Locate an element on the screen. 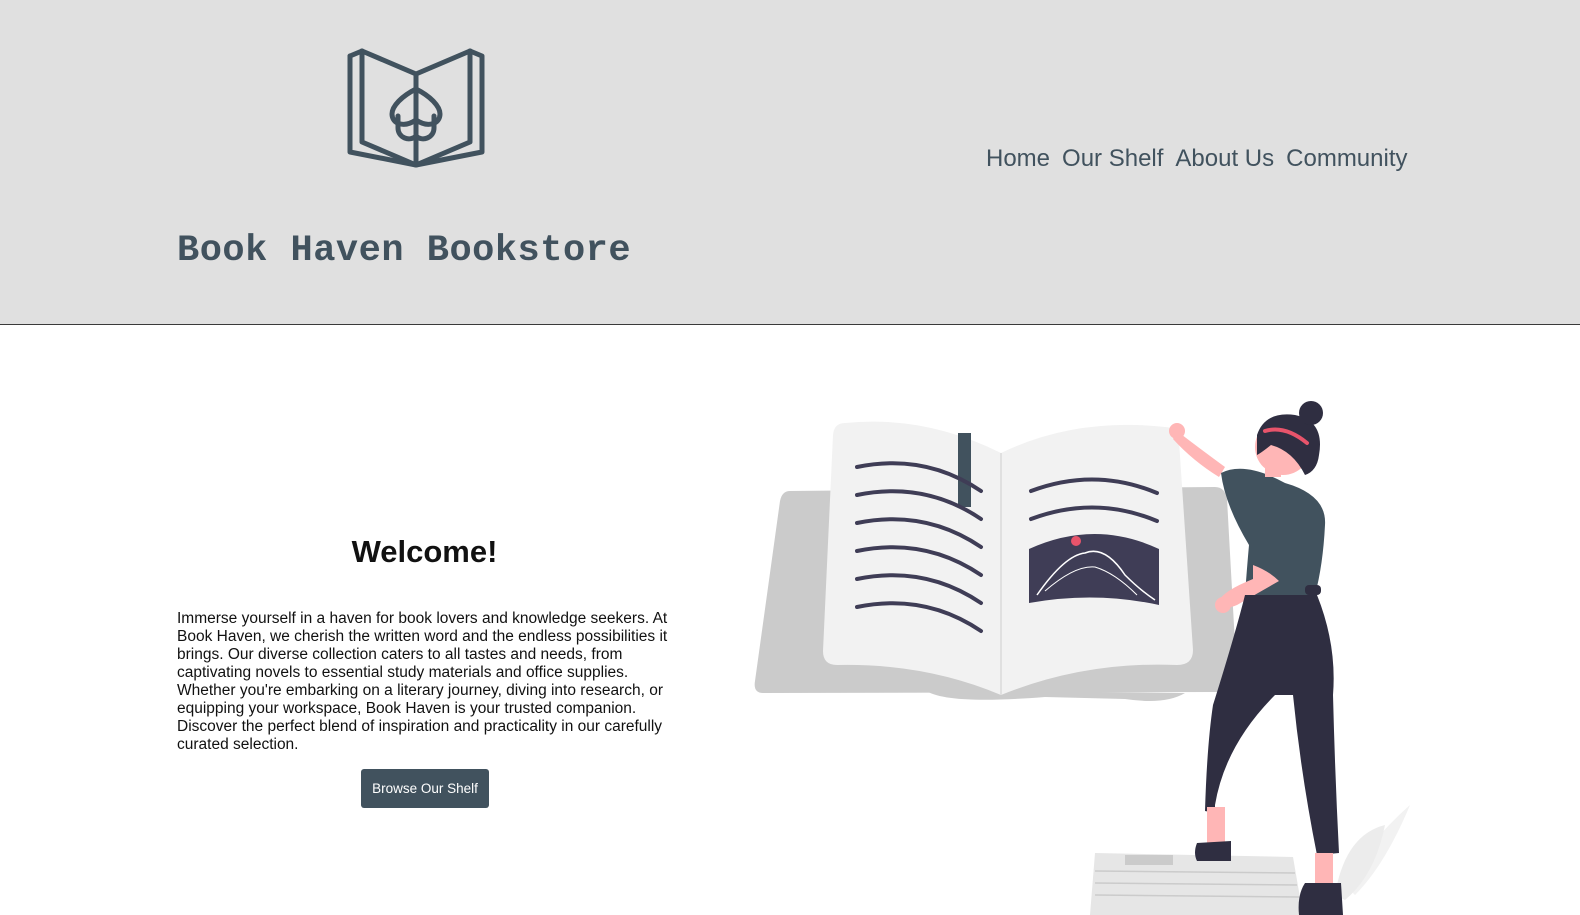 The width and height of the screenshot is (1580, 915). browse-shelf-button: Browse Our Shelf is located at coordinates (425, 788).